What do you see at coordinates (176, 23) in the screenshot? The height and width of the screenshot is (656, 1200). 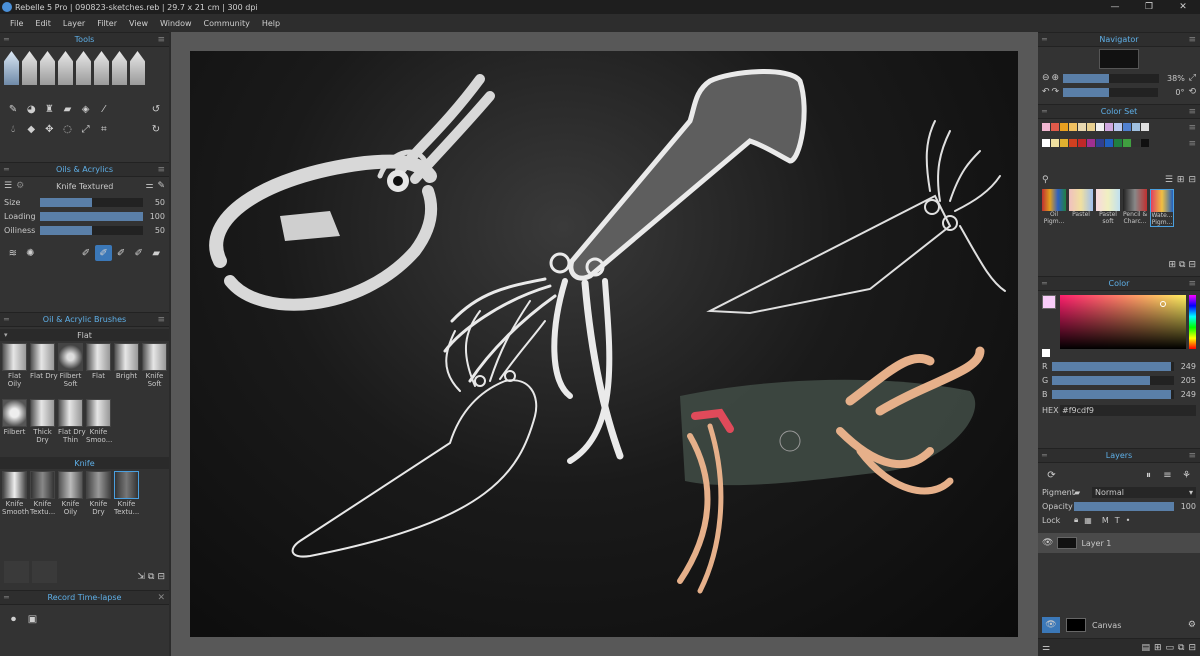 I see `menu-window: Window` at bounding box center [176, 23].